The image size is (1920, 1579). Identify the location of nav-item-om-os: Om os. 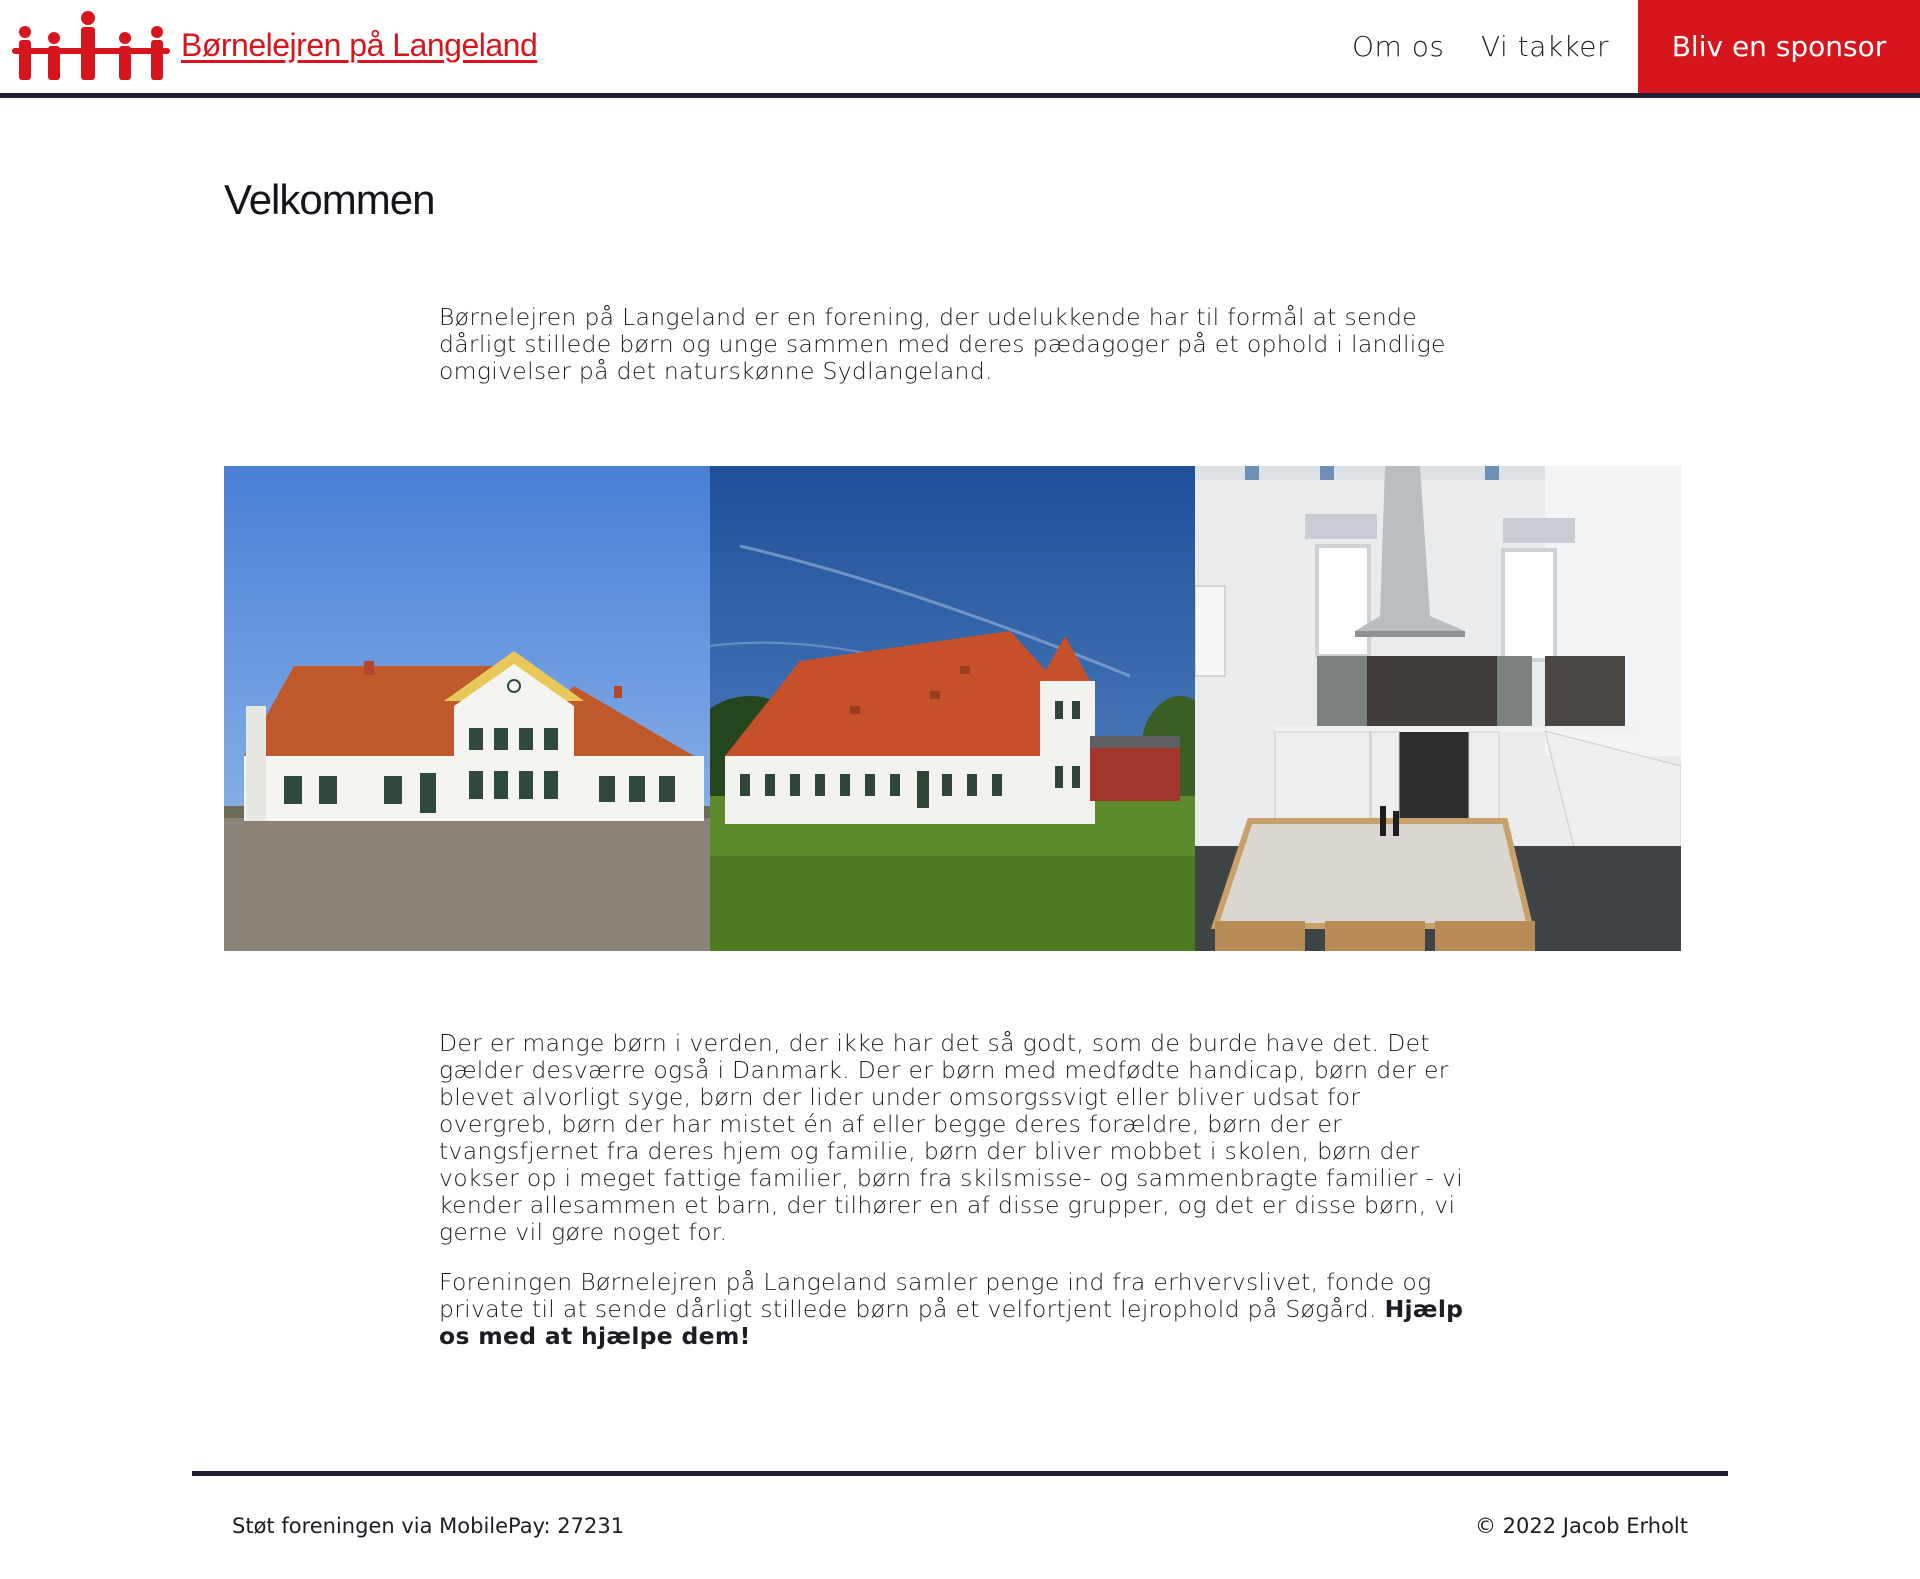
(1398, 46).